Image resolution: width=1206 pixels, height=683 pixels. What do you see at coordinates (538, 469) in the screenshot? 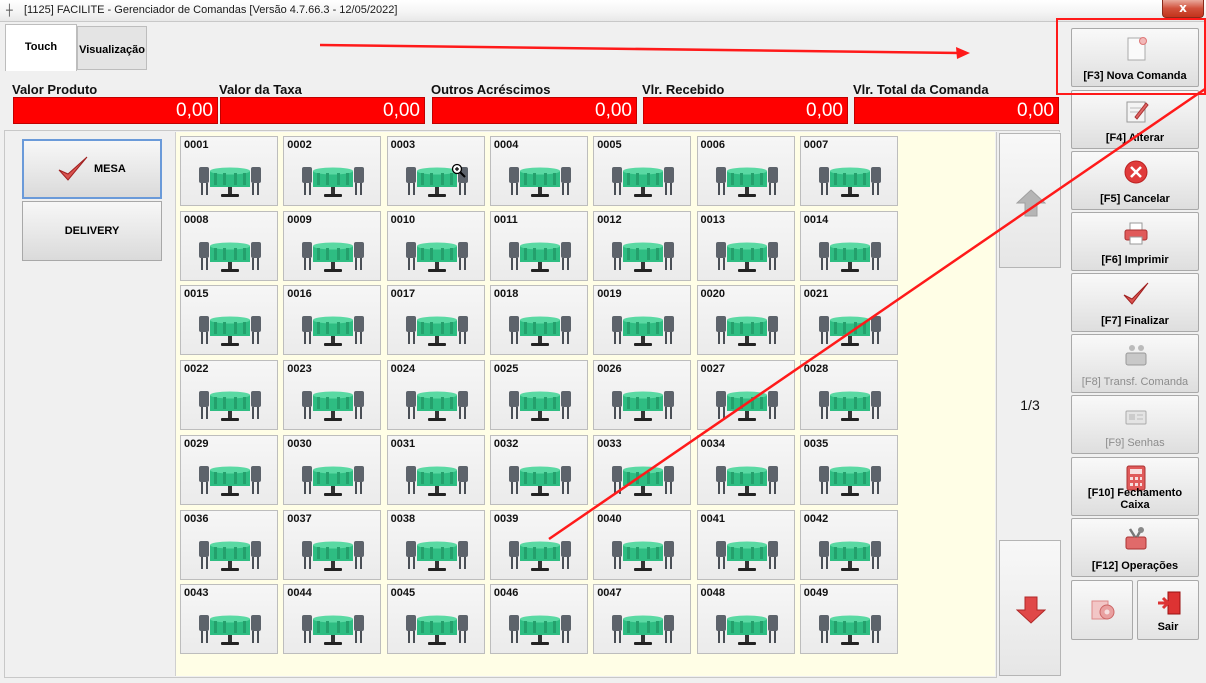
I see `table-0032-button: 0032` at bounding box center [538, 469].